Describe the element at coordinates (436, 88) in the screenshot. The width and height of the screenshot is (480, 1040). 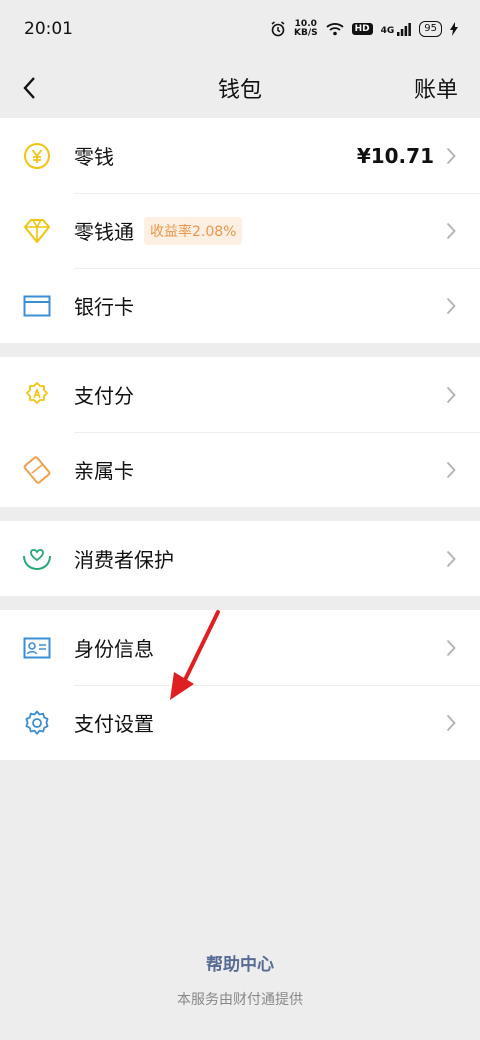
I see `bill-button: 账单` at that location.